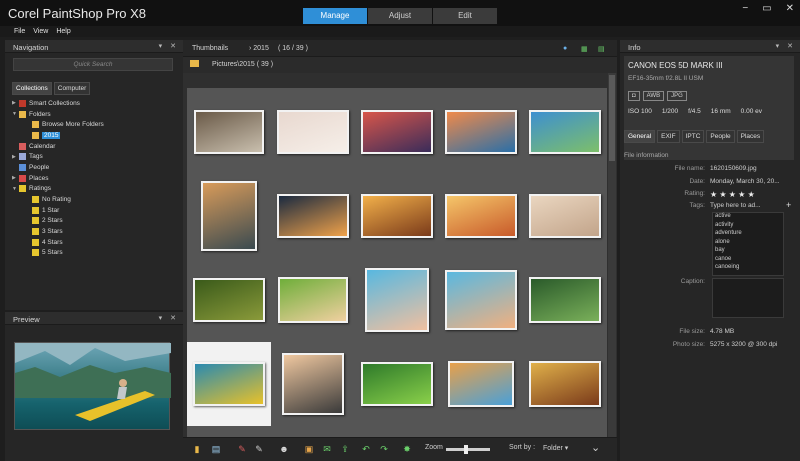  Describe the element at coordinates (259, 48) in the screenshot. I see `breadcrumb: › 2015` at that location.